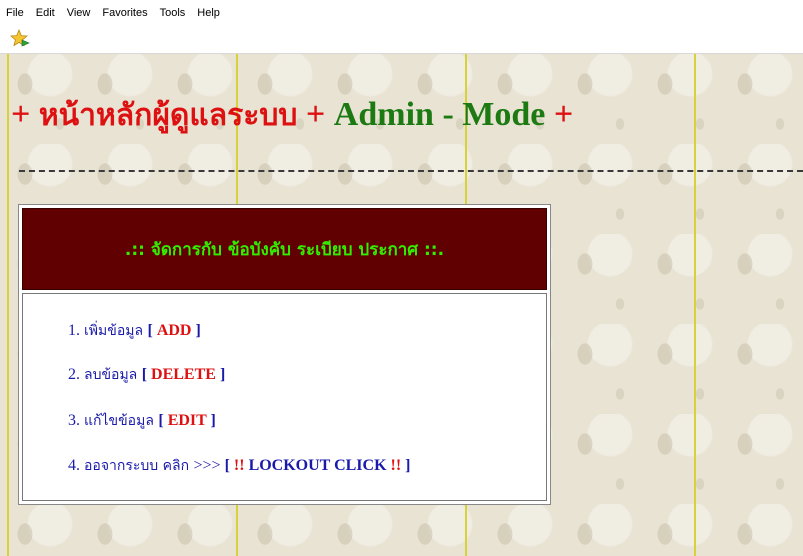 Image resolution: width=803 pixels, height=556 pixels. I want to click on add-link: ADD, so click(174, 330).